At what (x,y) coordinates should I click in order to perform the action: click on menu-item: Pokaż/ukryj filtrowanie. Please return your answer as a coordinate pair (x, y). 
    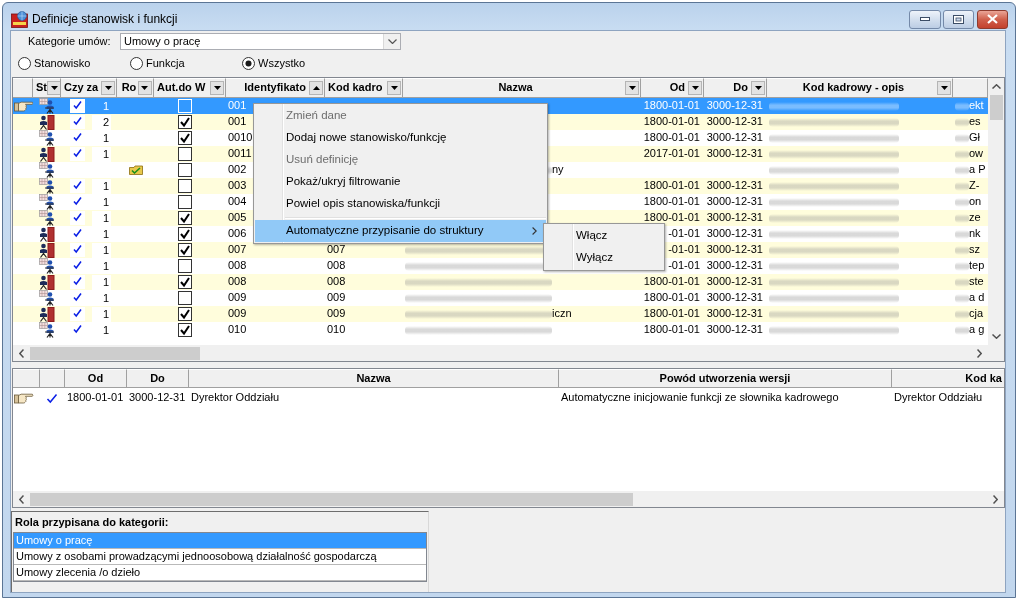
    Looking at the image, I should click on (400, 182).